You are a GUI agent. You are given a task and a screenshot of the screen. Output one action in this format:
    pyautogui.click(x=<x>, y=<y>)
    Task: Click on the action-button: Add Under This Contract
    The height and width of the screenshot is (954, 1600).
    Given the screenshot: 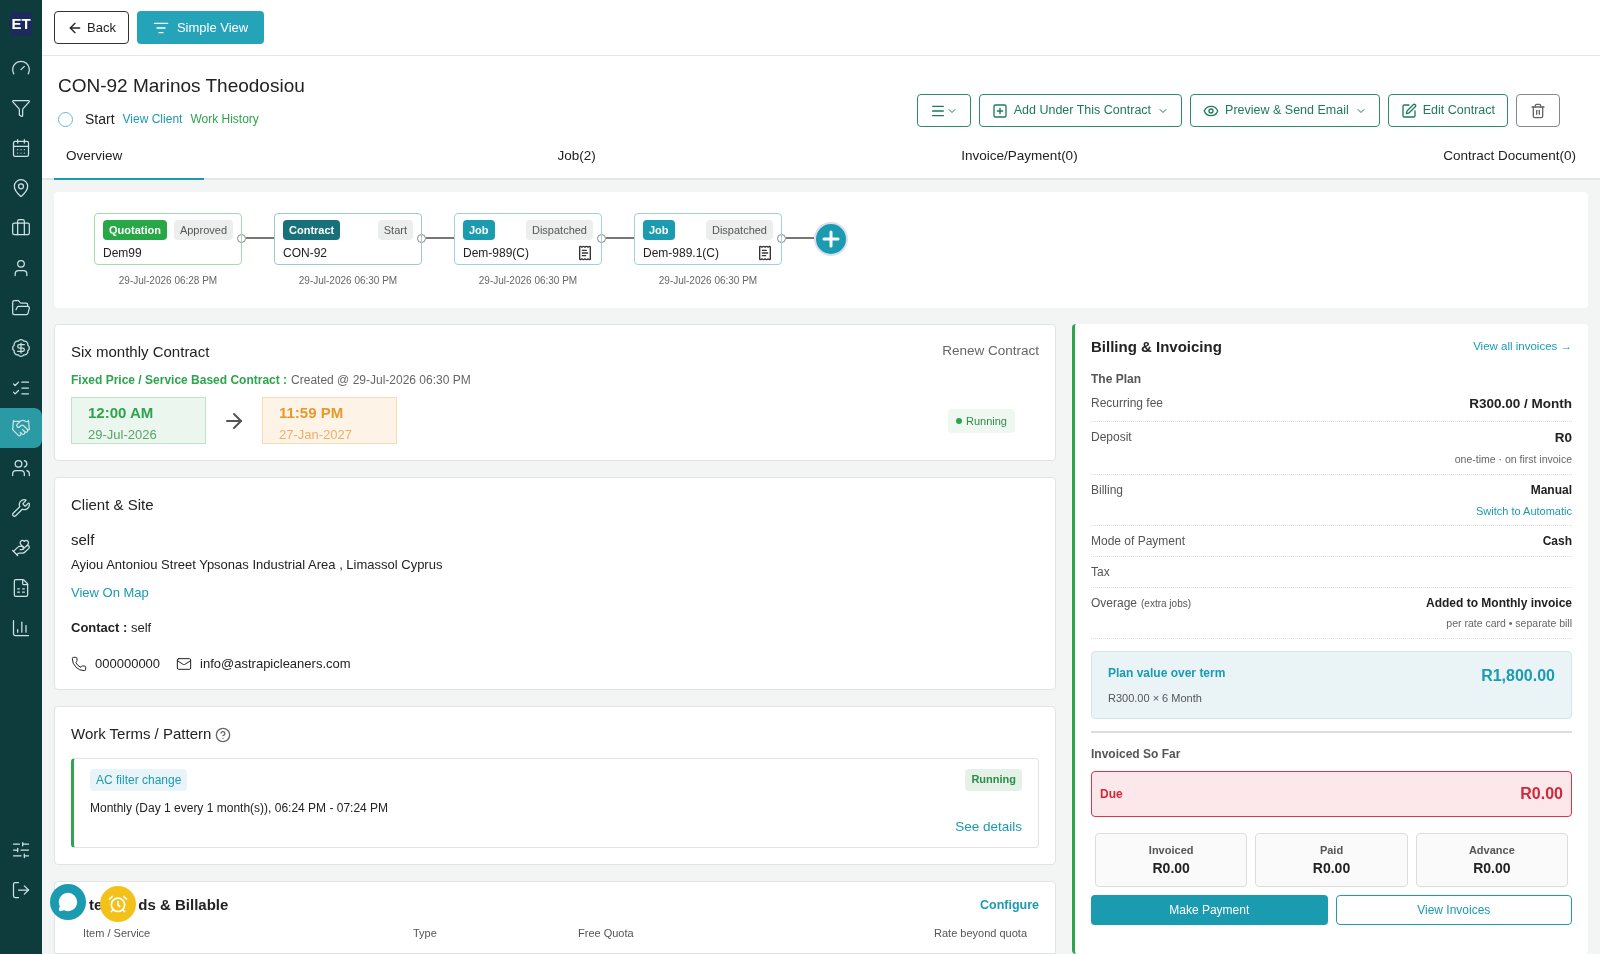 What is the action you would take?
    pyautogui.click(x=1080, y=110)
    